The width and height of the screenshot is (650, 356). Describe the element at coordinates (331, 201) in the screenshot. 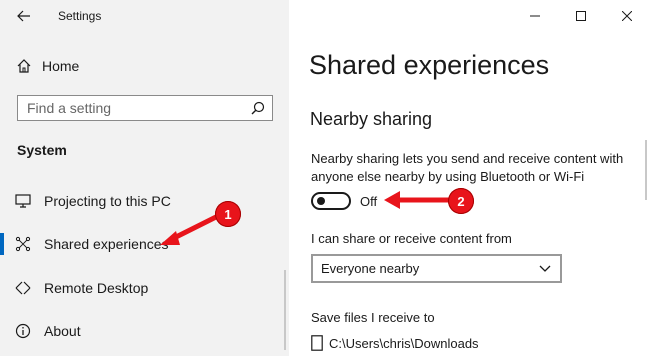

I see `nearby-sharing-toggle` at that location.